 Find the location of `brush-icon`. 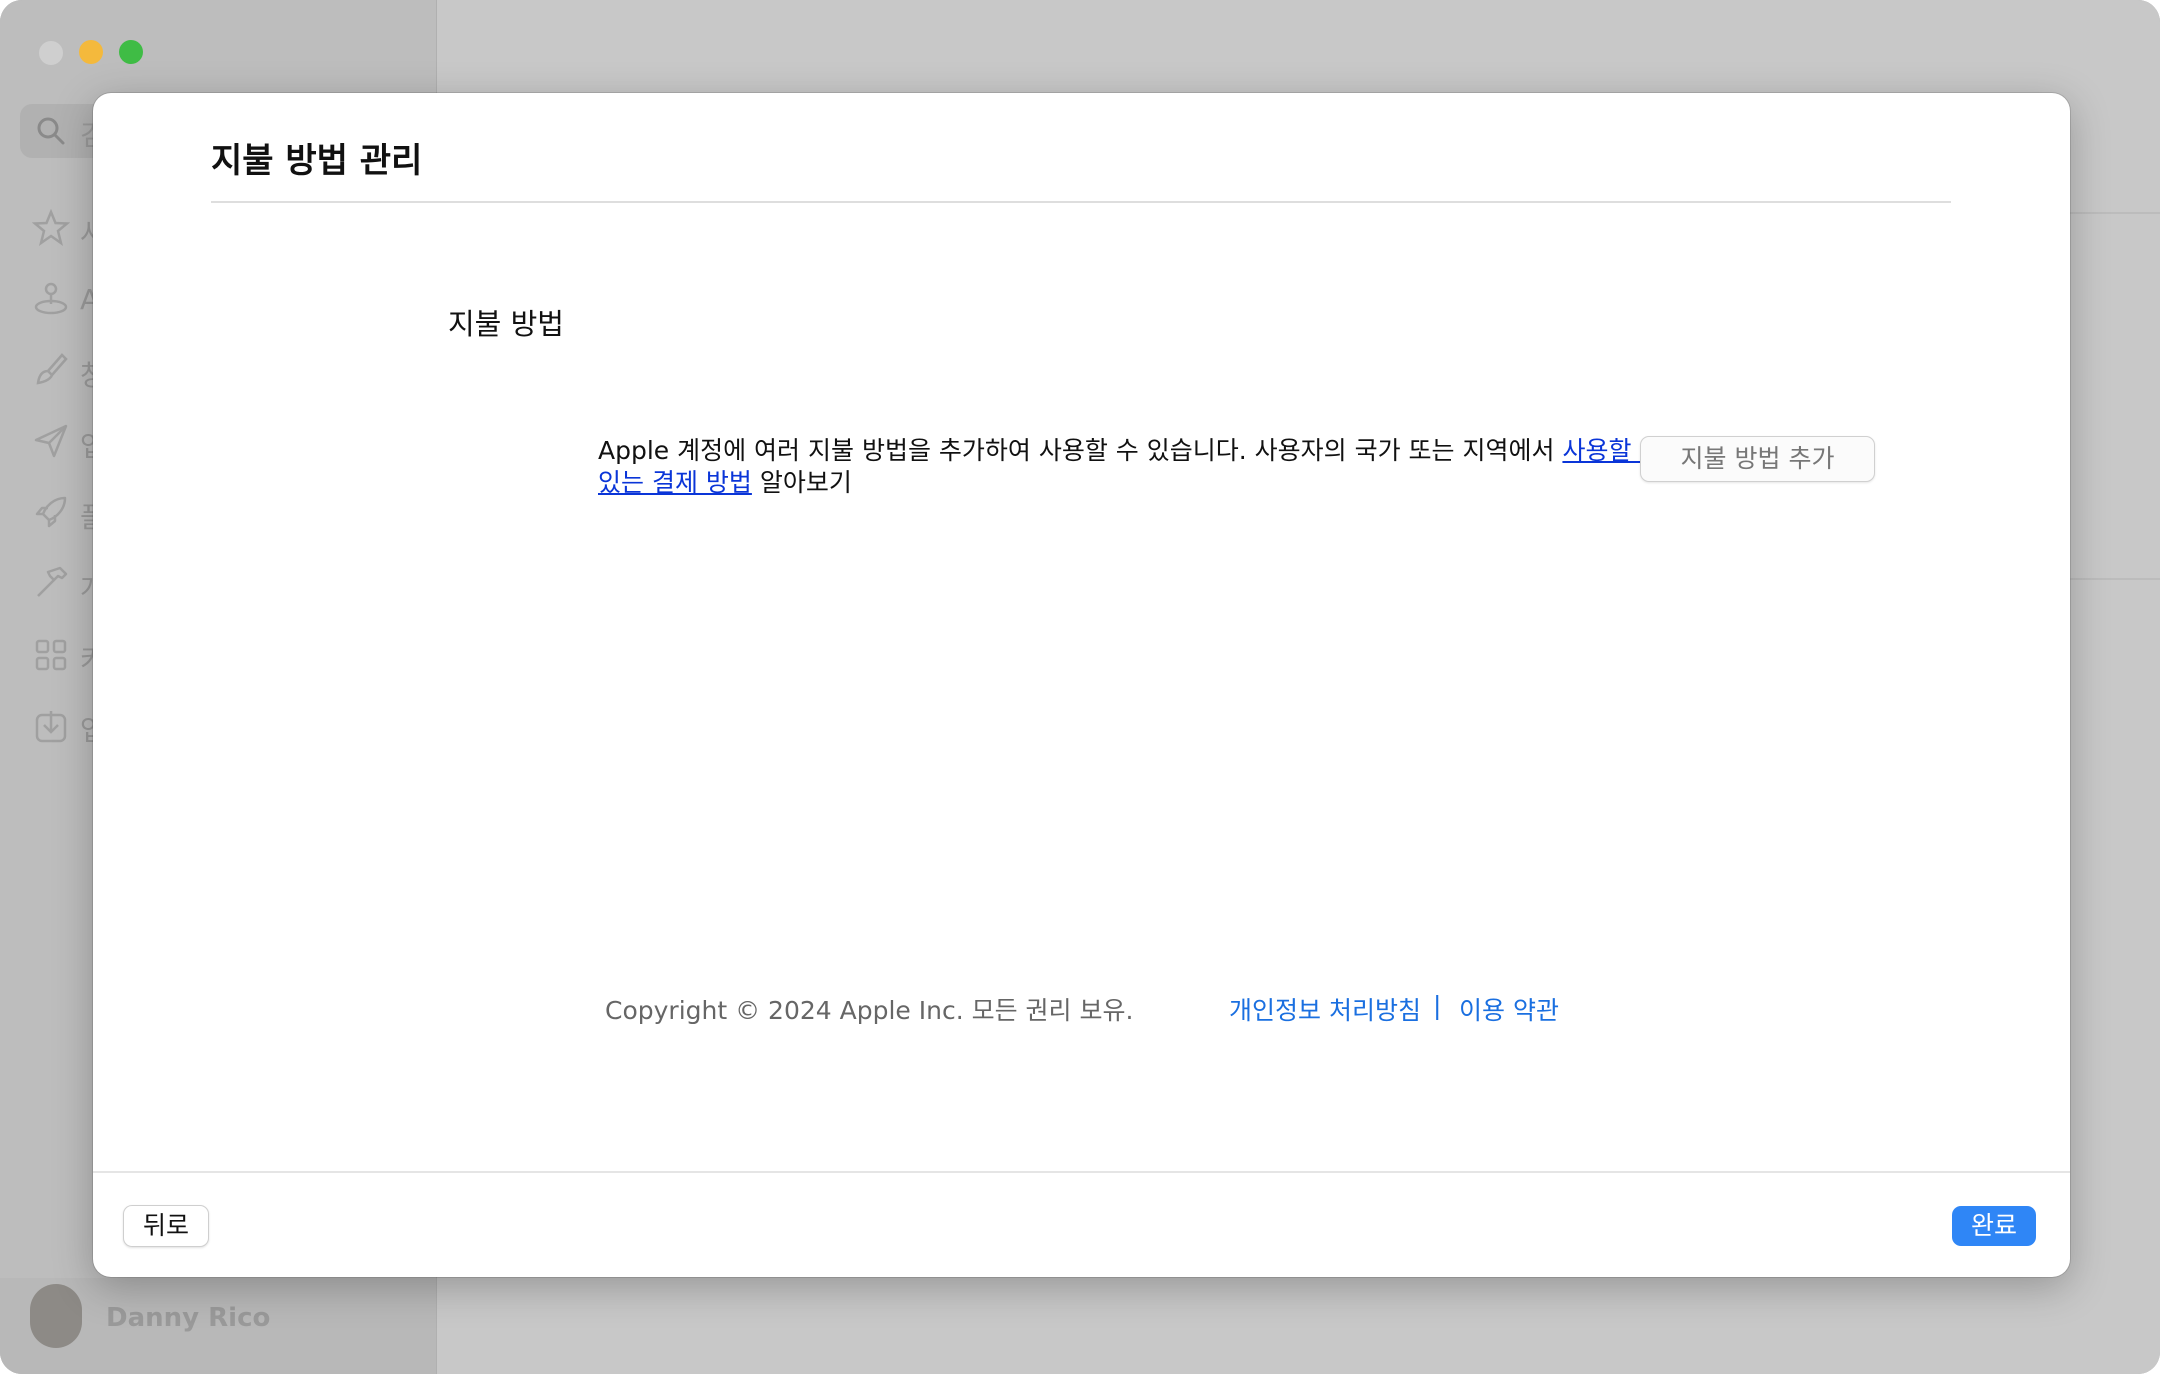

brush-icon is located at coordinates (52, 369).